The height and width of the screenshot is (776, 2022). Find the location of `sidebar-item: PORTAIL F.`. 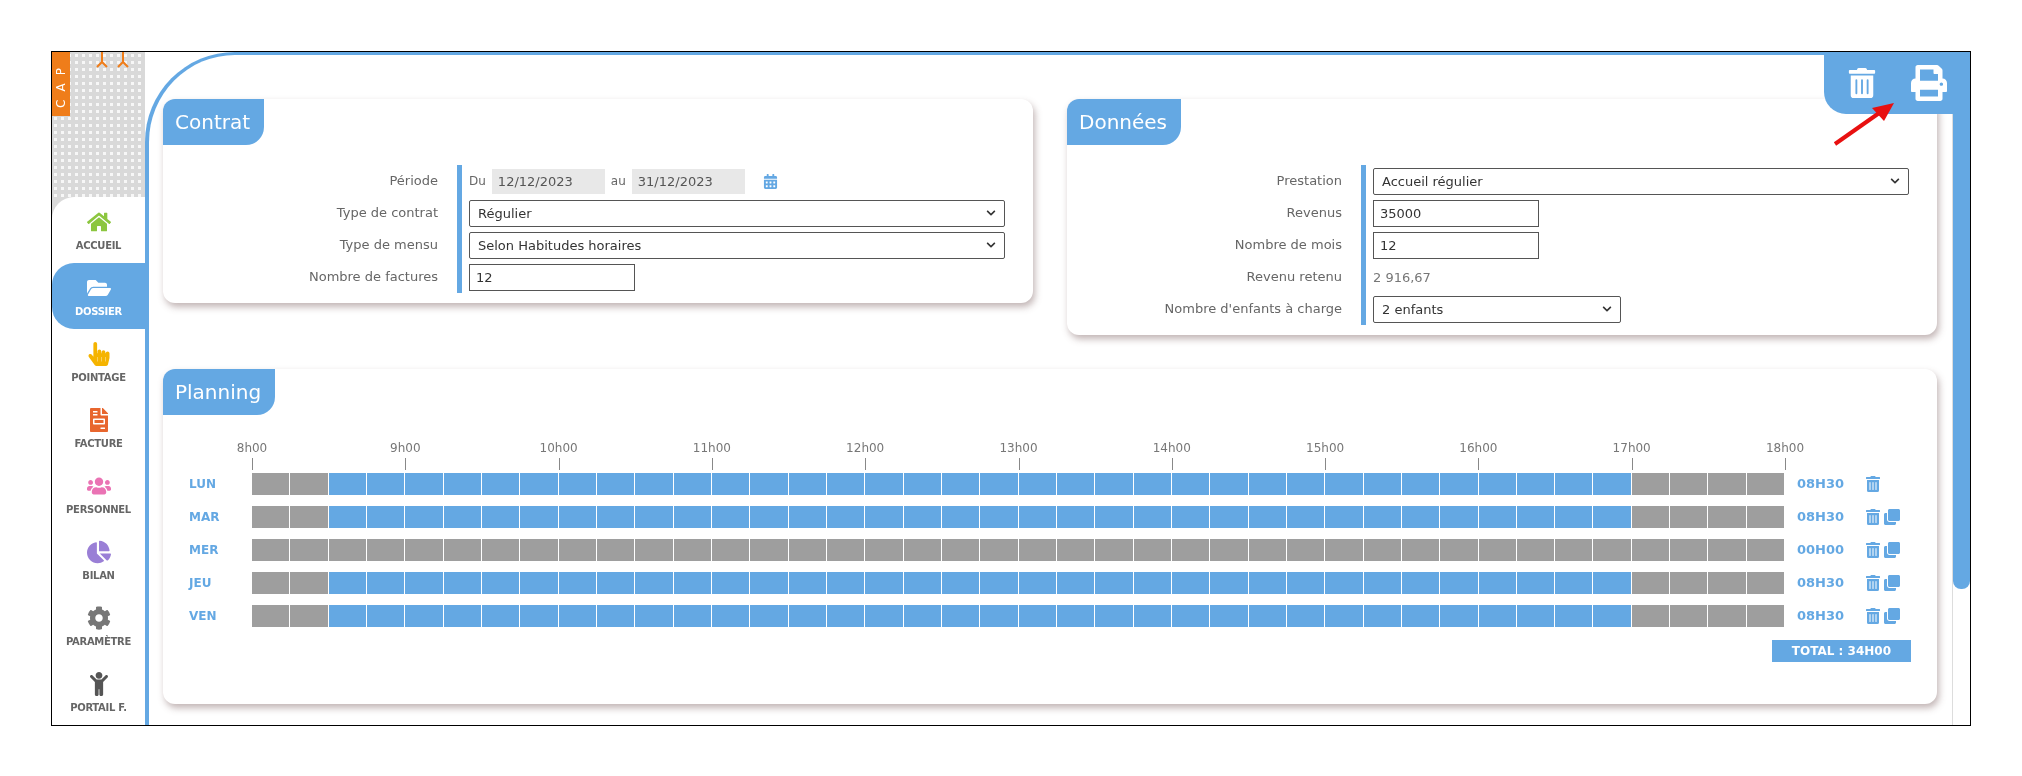

sidebar-item: PORTAIL F. is located at coordinates (98, 692).